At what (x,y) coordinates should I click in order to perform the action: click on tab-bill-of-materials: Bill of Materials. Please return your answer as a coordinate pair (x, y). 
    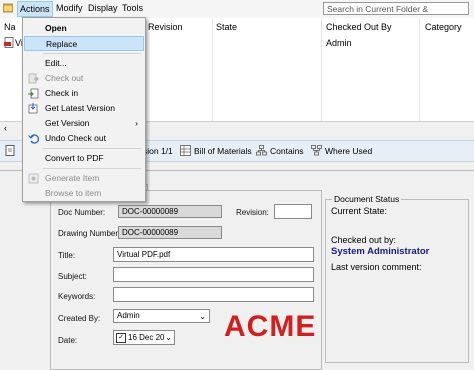
    Looking at the image, I should click on (223, 151).